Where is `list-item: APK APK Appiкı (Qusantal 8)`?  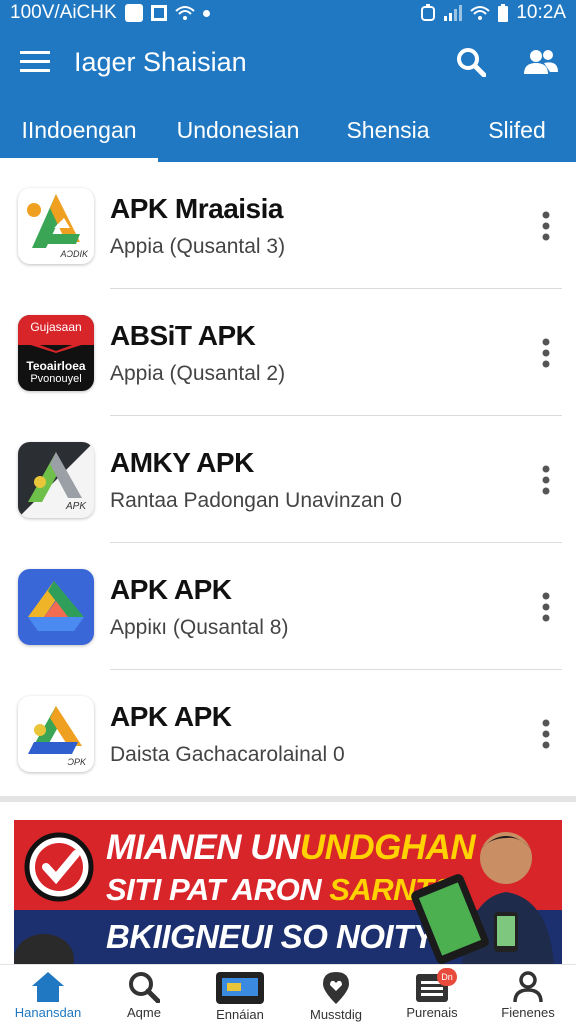
list-item: APK APK Appiкı (Qusantal 8) is located at coordinates (288, 606).